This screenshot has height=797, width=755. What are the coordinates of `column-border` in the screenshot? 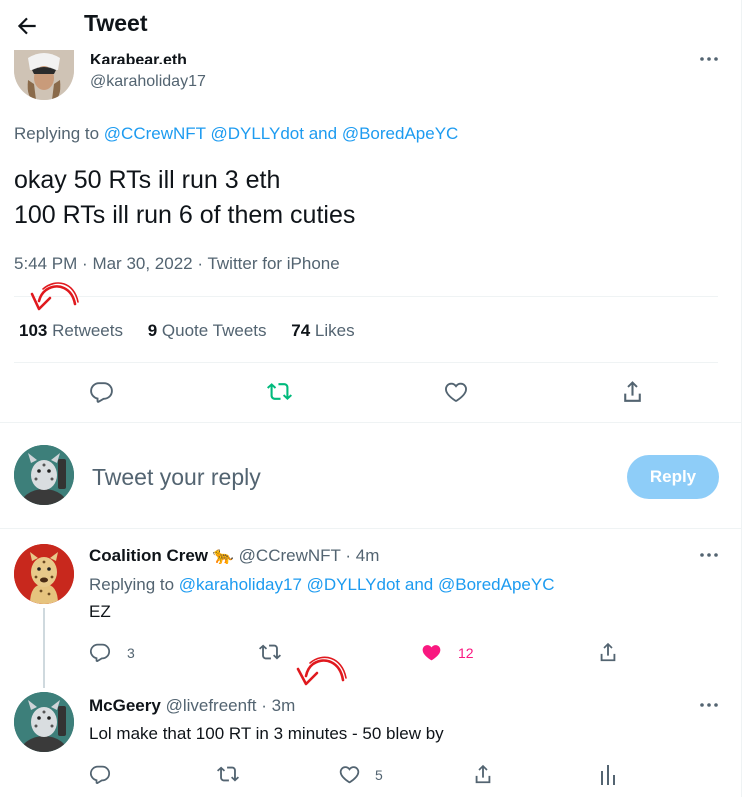 It's located at (741, 398).